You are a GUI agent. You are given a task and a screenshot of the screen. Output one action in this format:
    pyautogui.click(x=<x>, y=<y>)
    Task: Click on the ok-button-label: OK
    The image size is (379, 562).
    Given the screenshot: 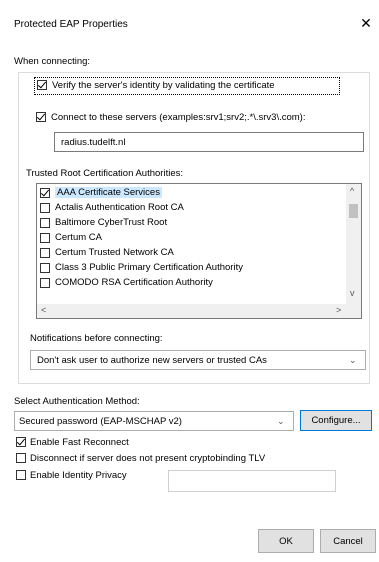 What is the action you would take?
    pyautogui.click(x=286, y=541)
    